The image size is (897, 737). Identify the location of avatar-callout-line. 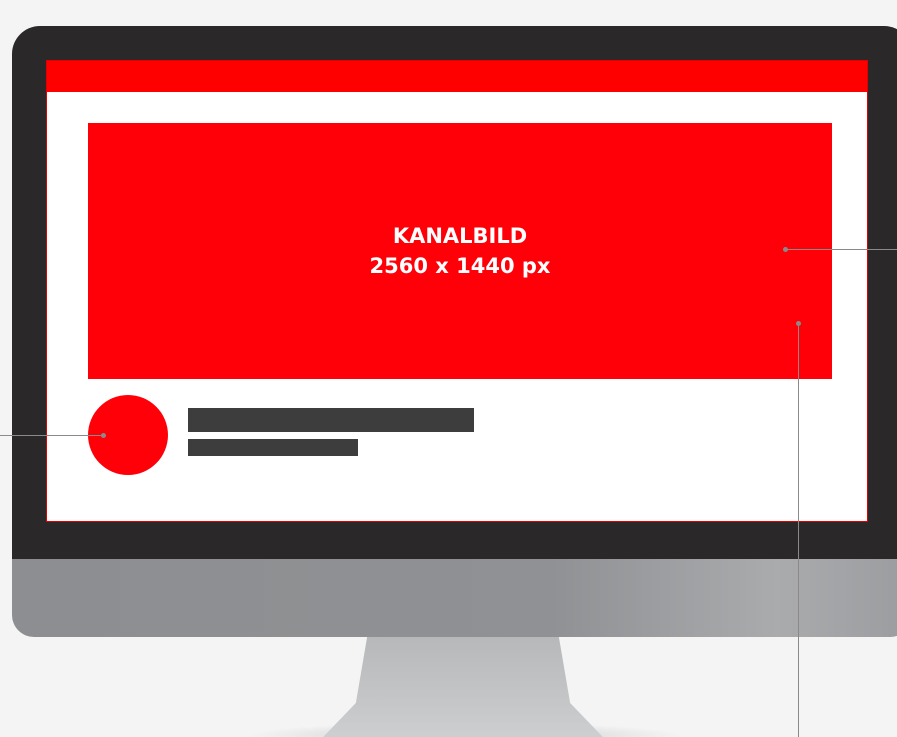
(51, 435).